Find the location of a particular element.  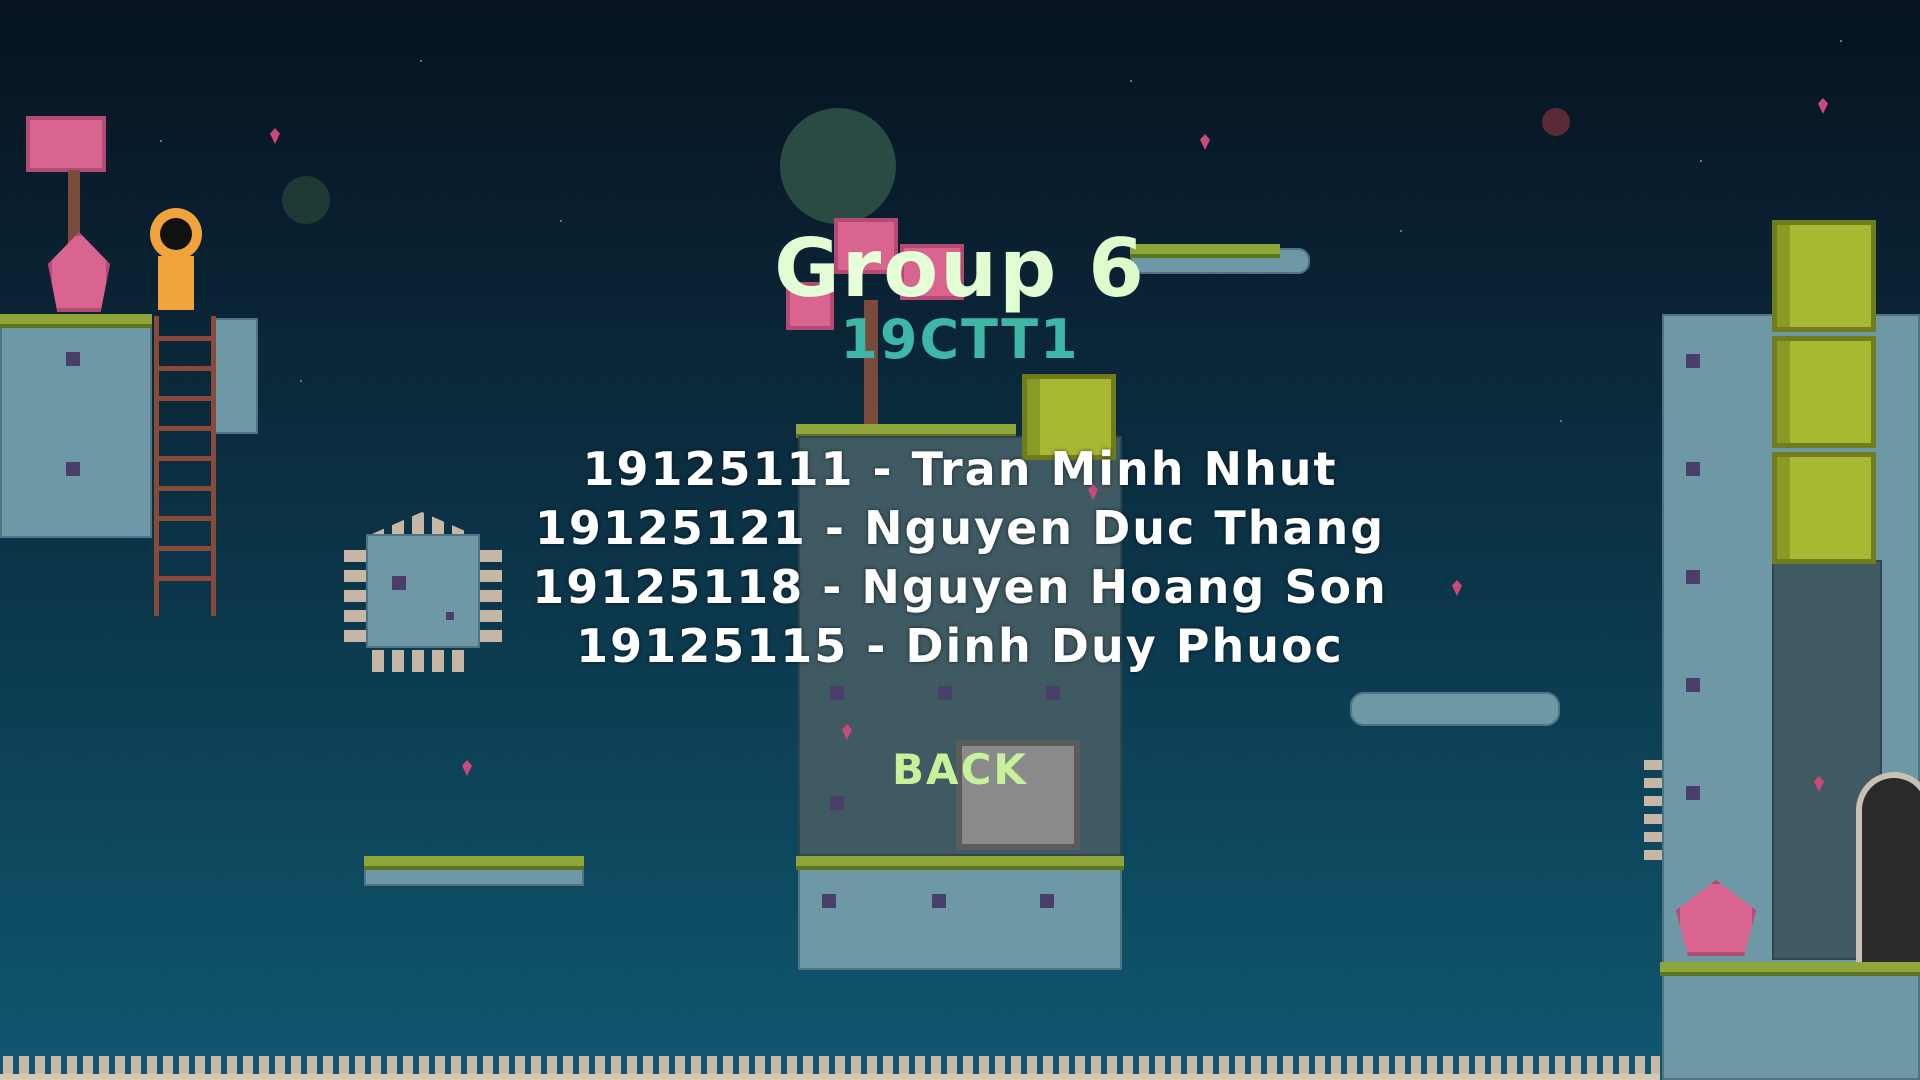

back-button: BACK is located at coordinates (960, 770).